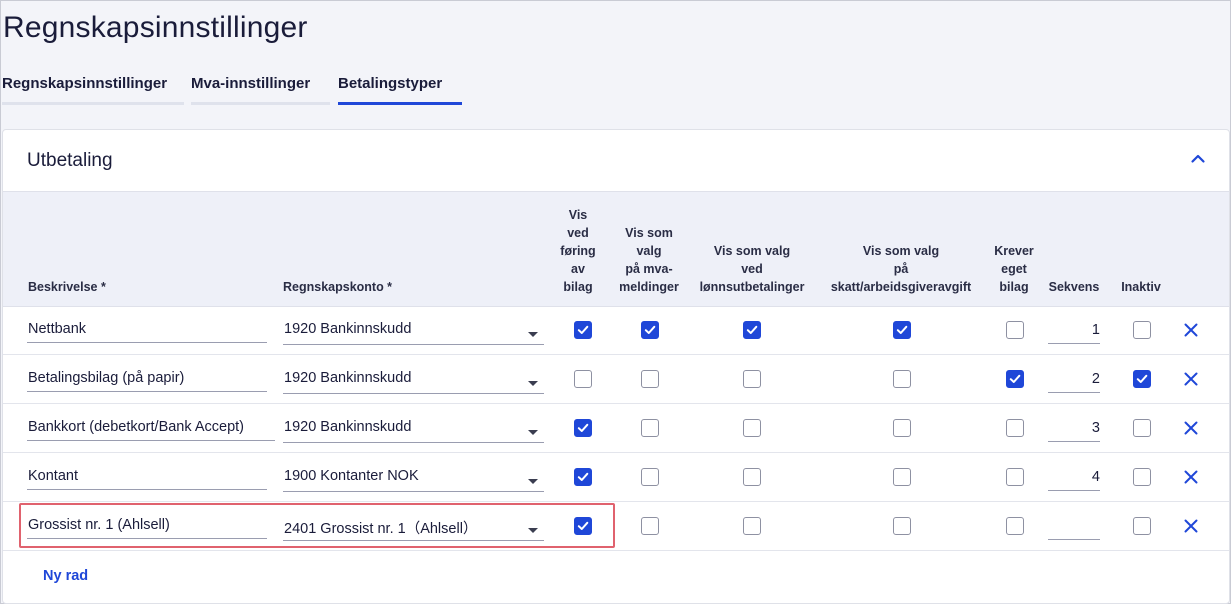  Describe the element at coordinates (381, 529) in the screenshot. I see `account-select-value: 2401 Grossist nr. 1（Ahlsell）` at that location.